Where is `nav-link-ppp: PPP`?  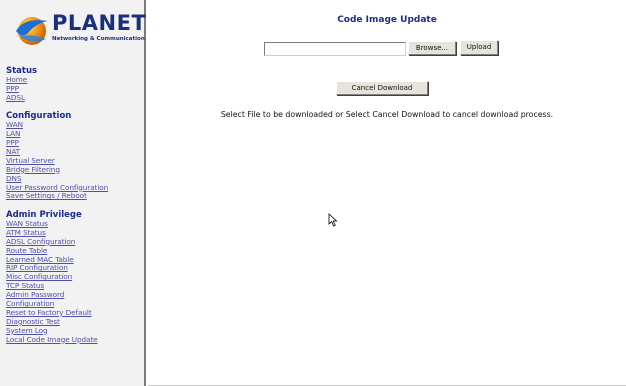
nav-link-ppp: PPP is located at coordinates (75, 143).